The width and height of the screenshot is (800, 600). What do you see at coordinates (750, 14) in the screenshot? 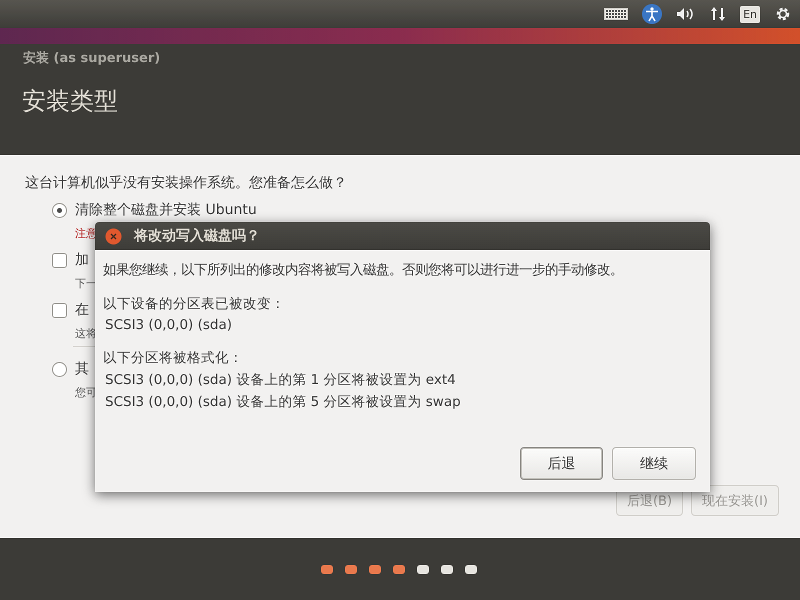
I see `language-indicator: En` at bounding box center [750, 14].